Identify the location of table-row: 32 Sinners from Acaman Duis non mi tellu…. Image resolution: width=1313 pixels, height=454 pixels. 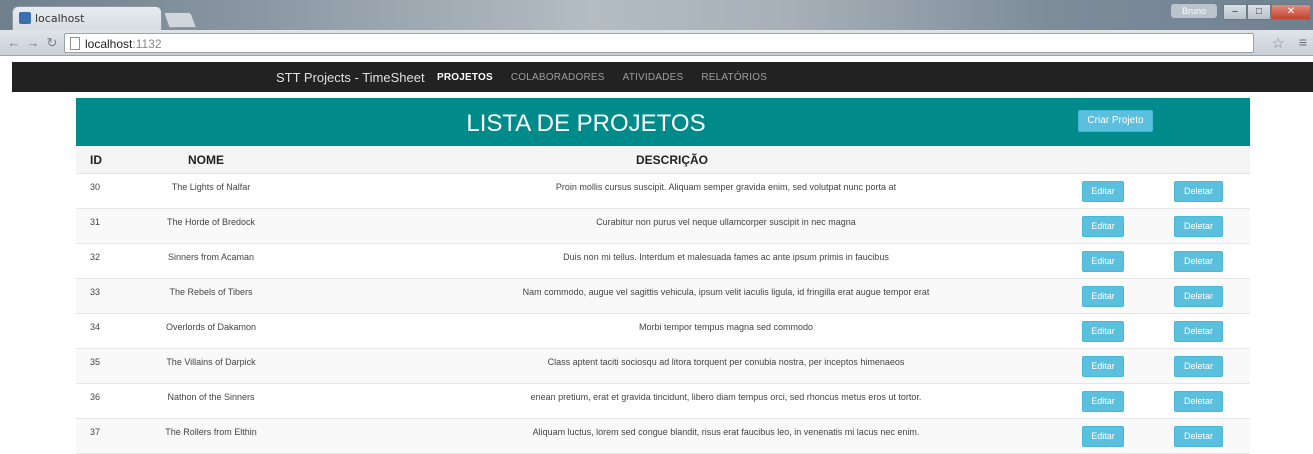
(663, 261).